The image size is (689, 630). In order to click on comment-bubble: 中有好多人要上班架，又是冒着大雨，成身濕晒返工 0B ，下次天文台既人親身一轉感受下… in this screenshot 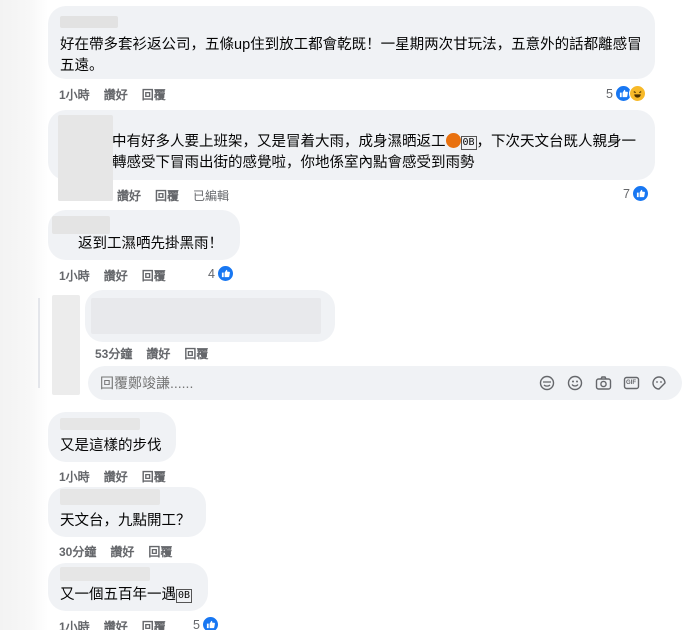, I will do `click(351, 145)`.